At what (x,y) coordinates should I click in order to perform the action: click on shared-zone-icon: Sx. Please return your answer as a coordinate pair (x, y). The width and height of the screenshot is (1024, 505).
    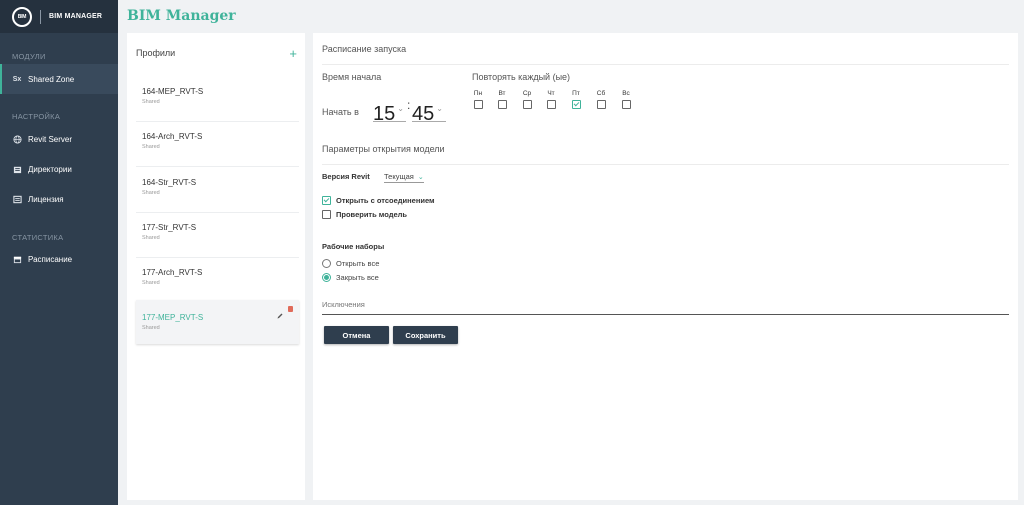
    Looking at the image, I should click on (17, 79).